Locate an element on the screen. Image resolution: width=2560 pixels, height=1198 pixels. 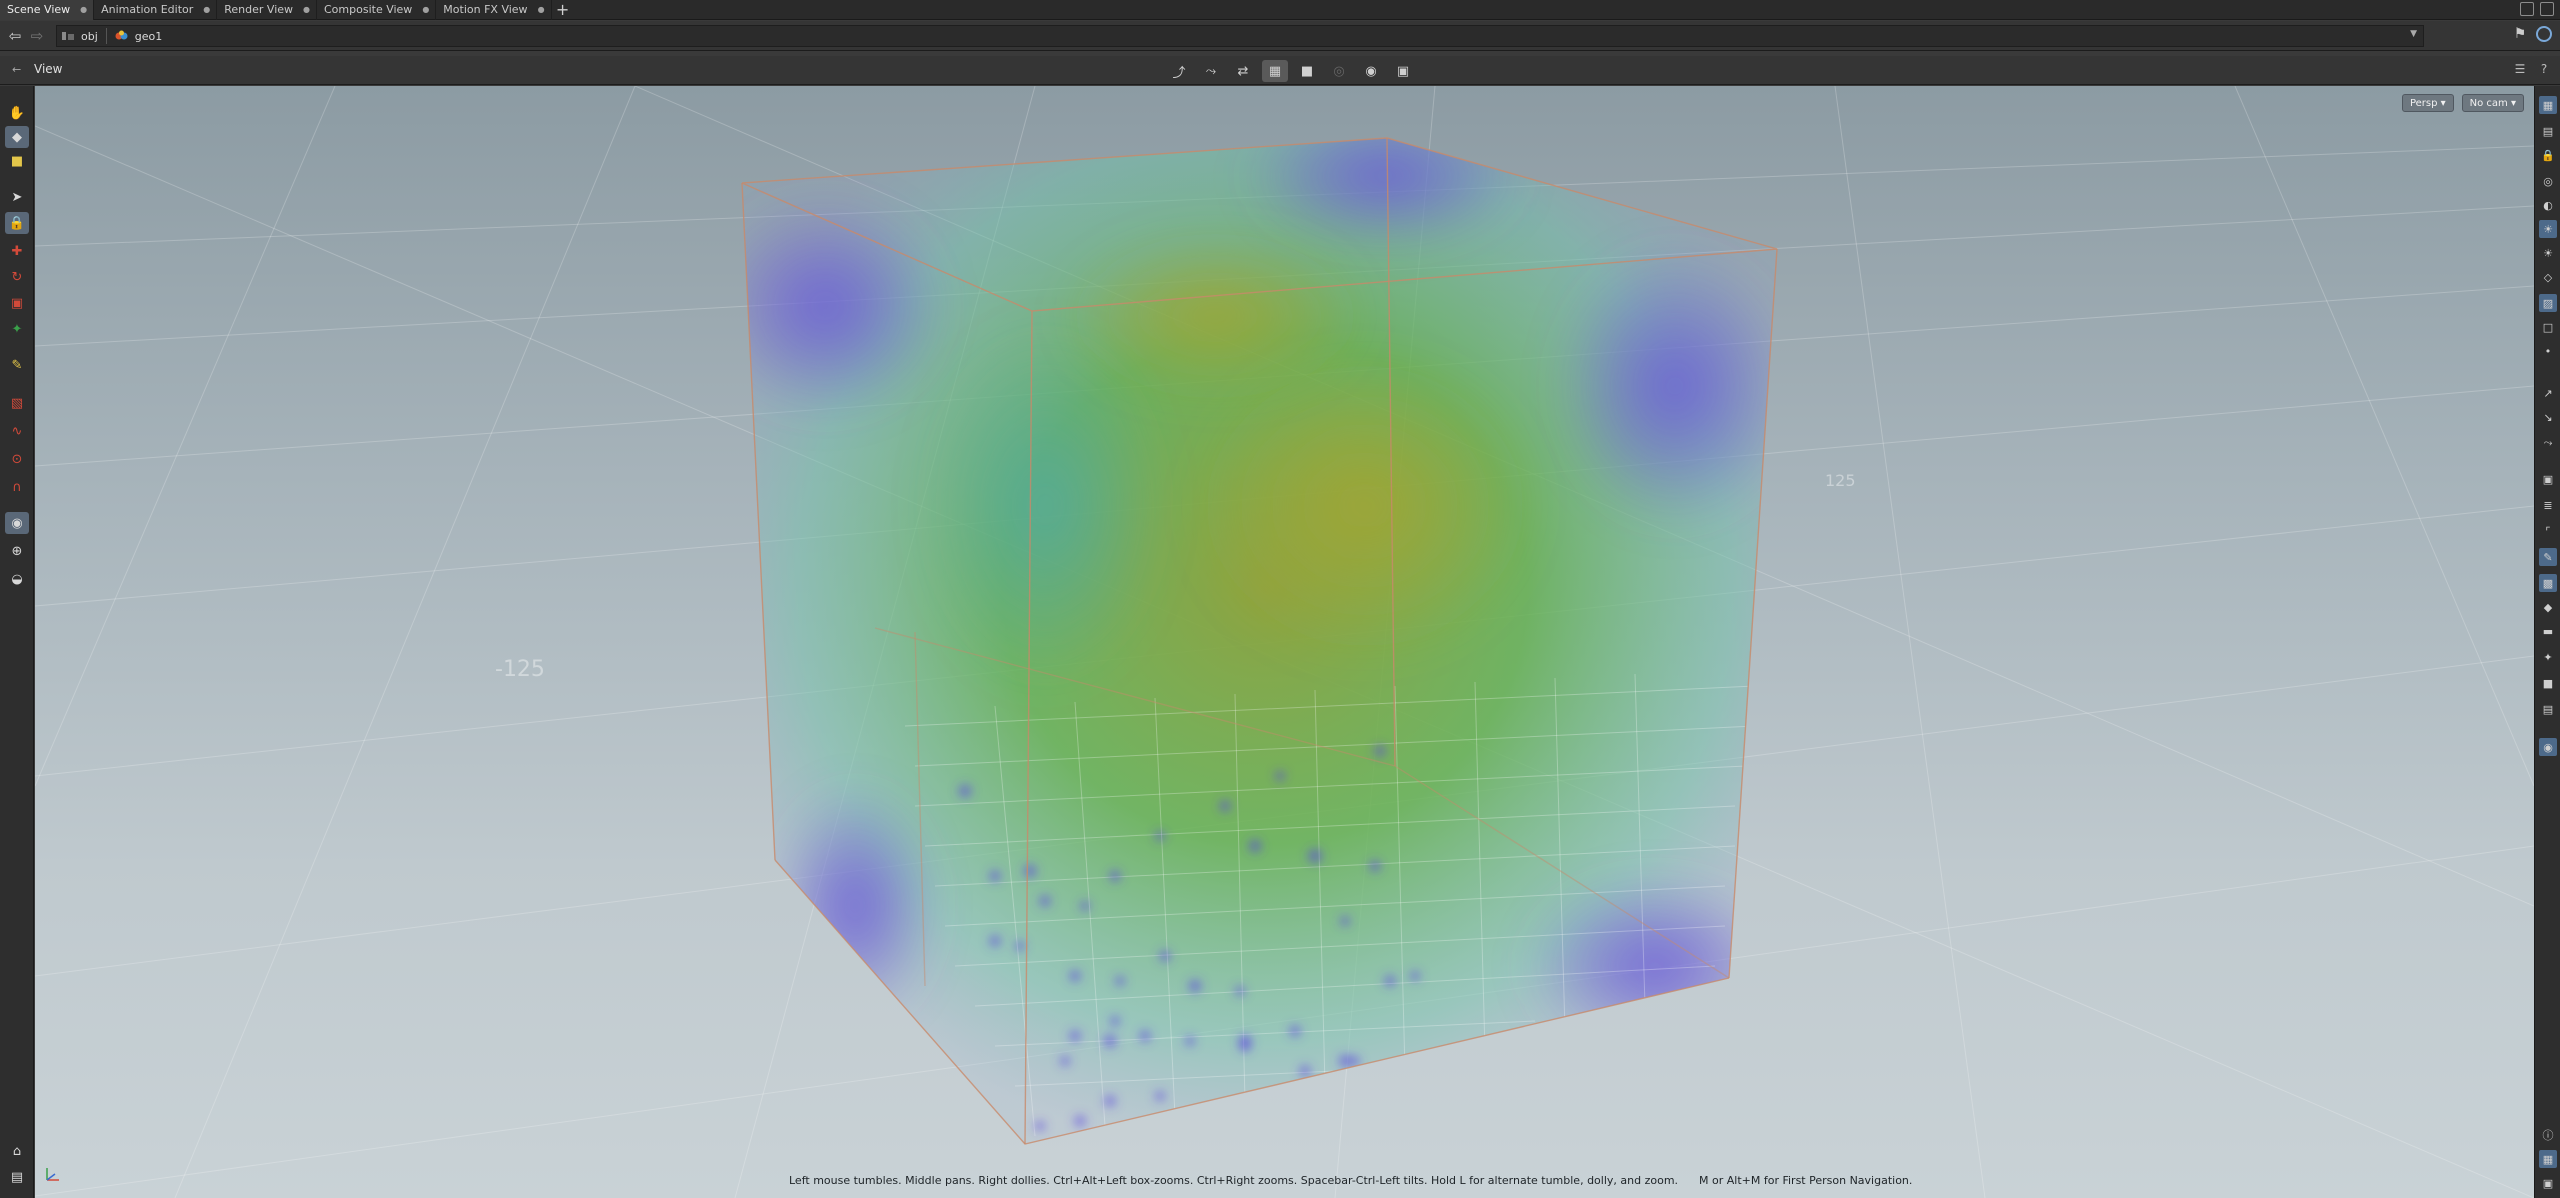
pan-icon: ⤳ is located at coordinates (1211, 71).